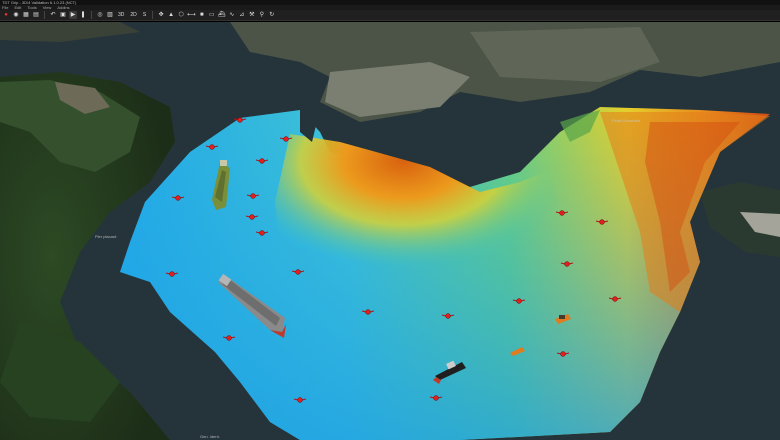  What do you see at coordinates (202, 15) in the screenshot?
I see `square-icon: ■` at bounding box center [202, 15].